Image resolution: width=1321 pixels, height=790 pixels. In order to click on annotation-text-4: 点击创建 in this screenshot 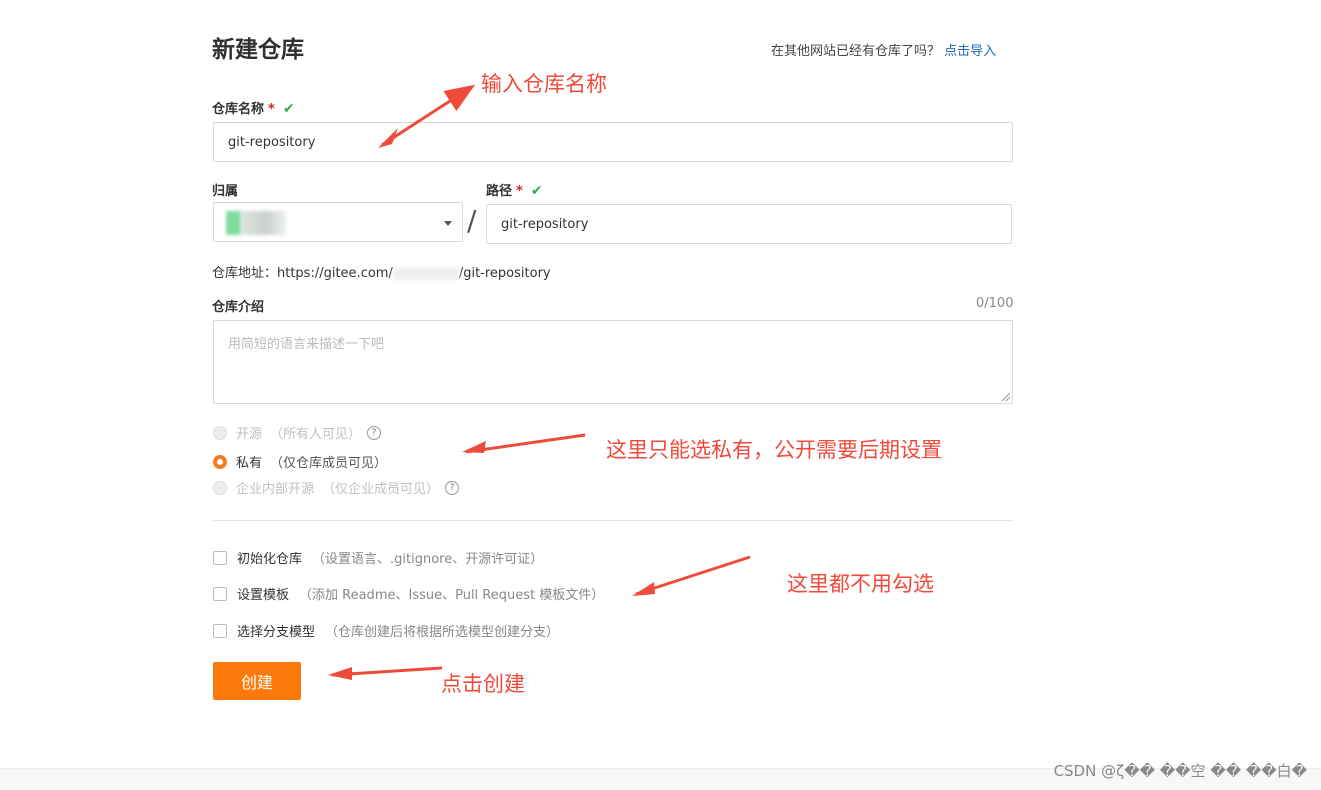, I will do `click(483, 684)`.